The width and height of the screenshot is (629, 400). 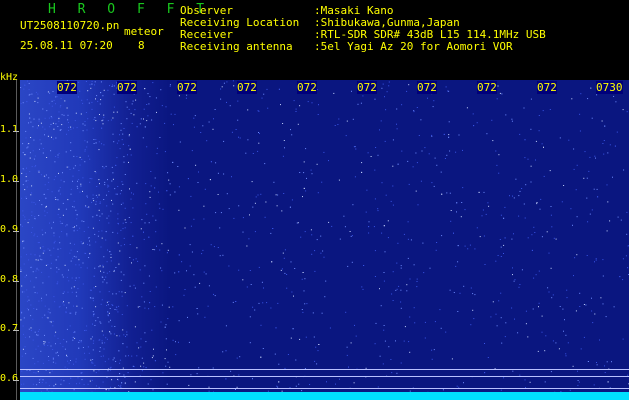 I want to click on datetime: 25.08.11 07:20, so click(x=66, y=45).